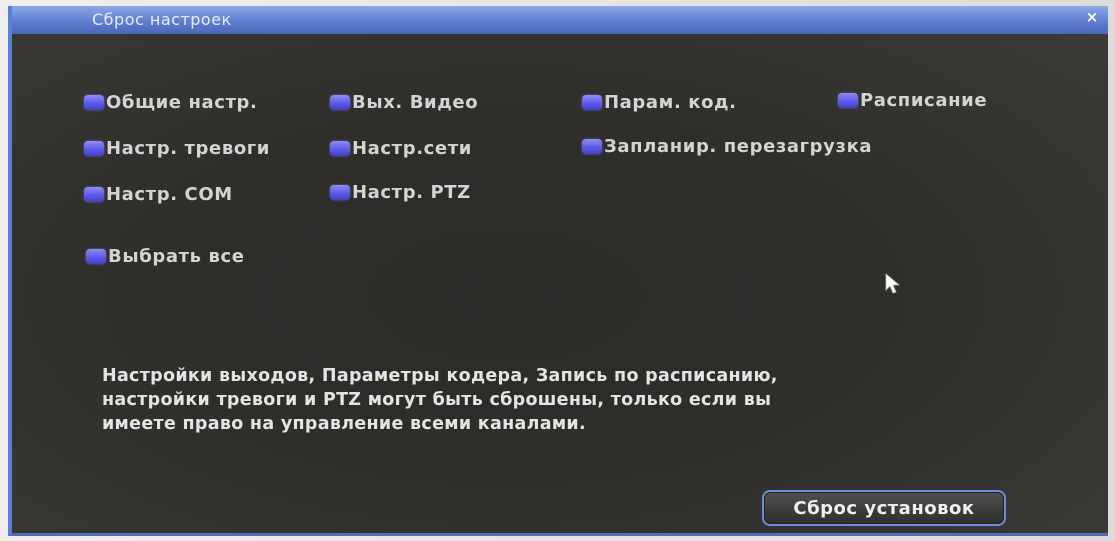 The width and height of the screenshot is (1115, 541). Describe the element at coordinates (162, 19) in the screenshot. I see `dialog-title: Сброс настроек` at that location.